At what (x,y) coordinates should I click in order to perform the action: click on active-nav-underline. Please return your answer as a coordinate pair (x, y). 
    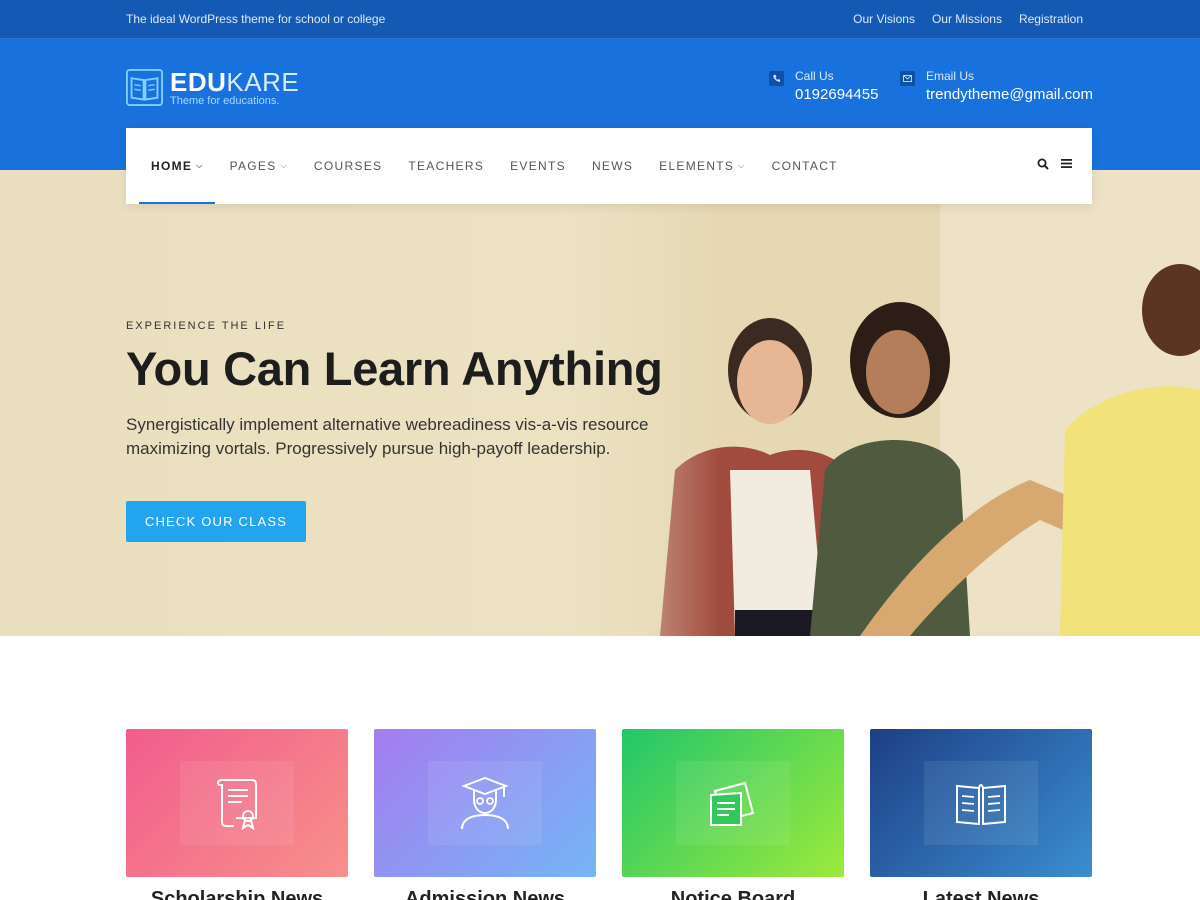
    Looking at the image, I should click on (177, 203).